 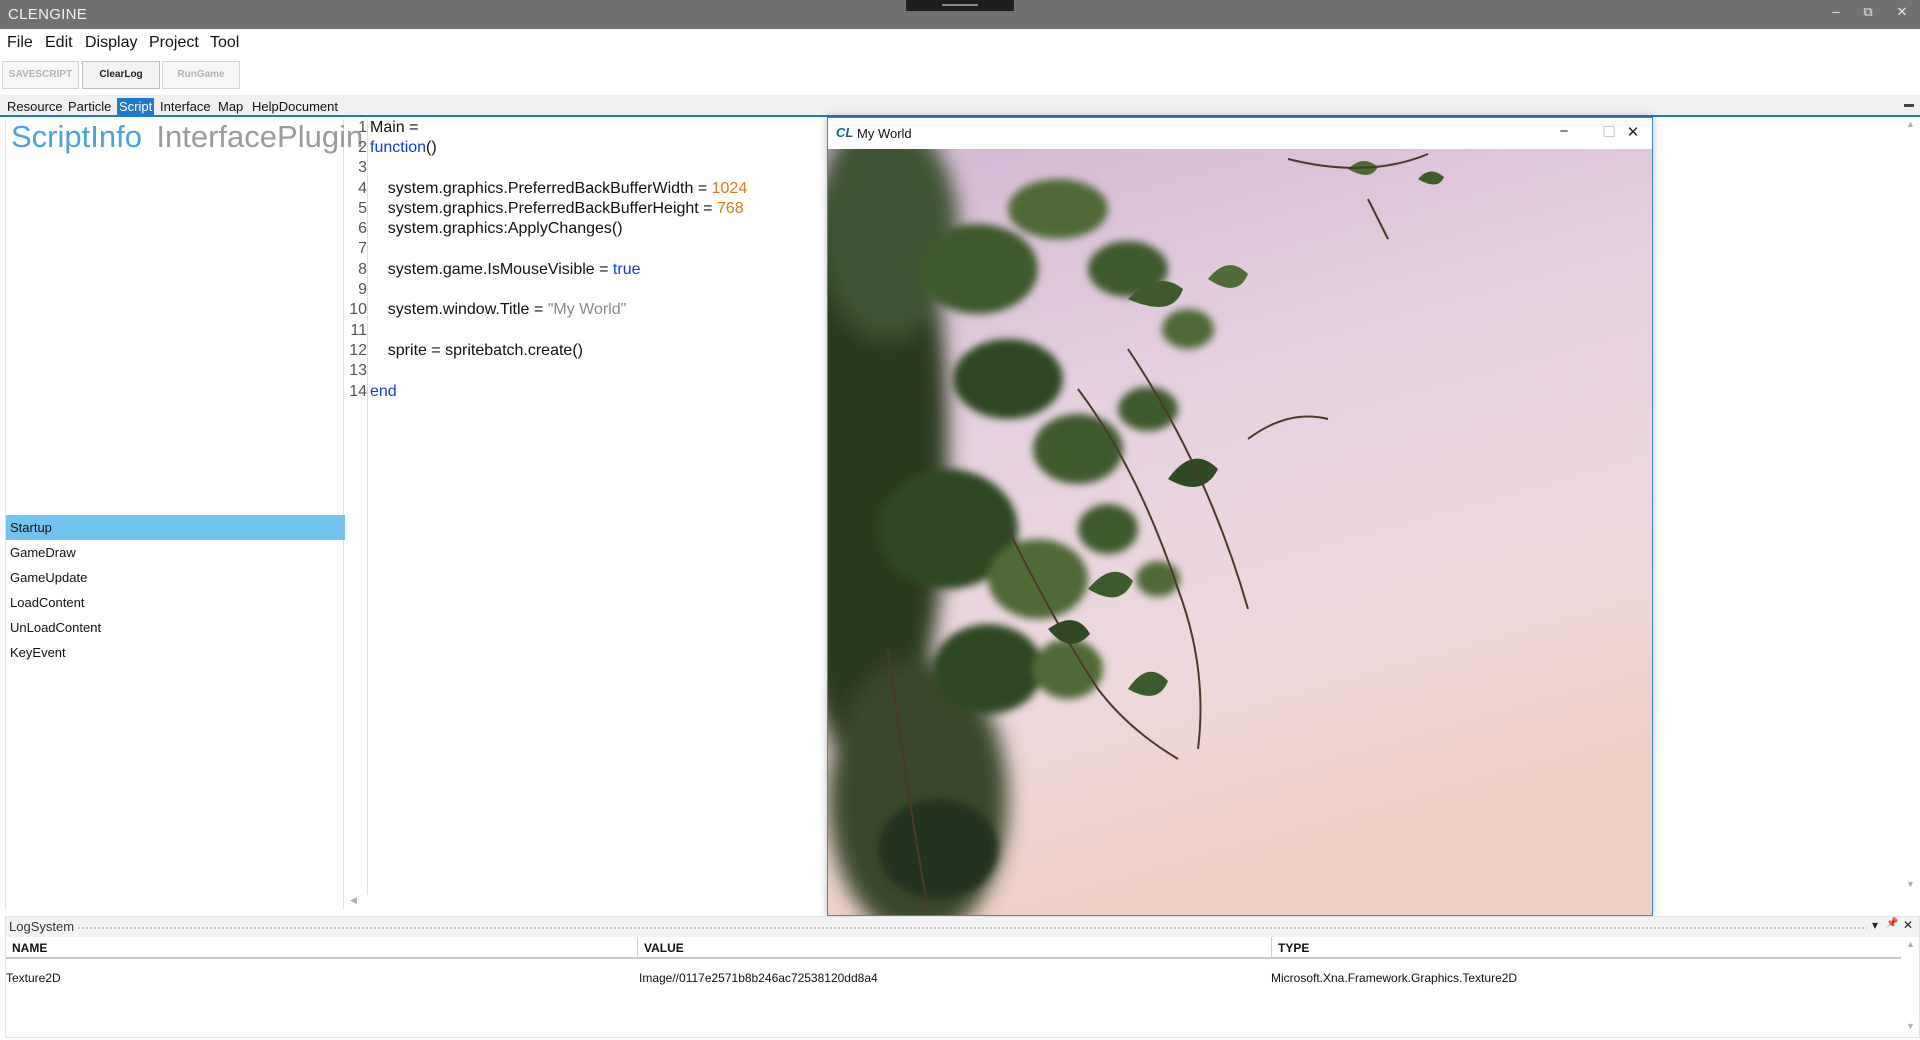 I want to click on line-number: 4, so click(x=362, y=188).